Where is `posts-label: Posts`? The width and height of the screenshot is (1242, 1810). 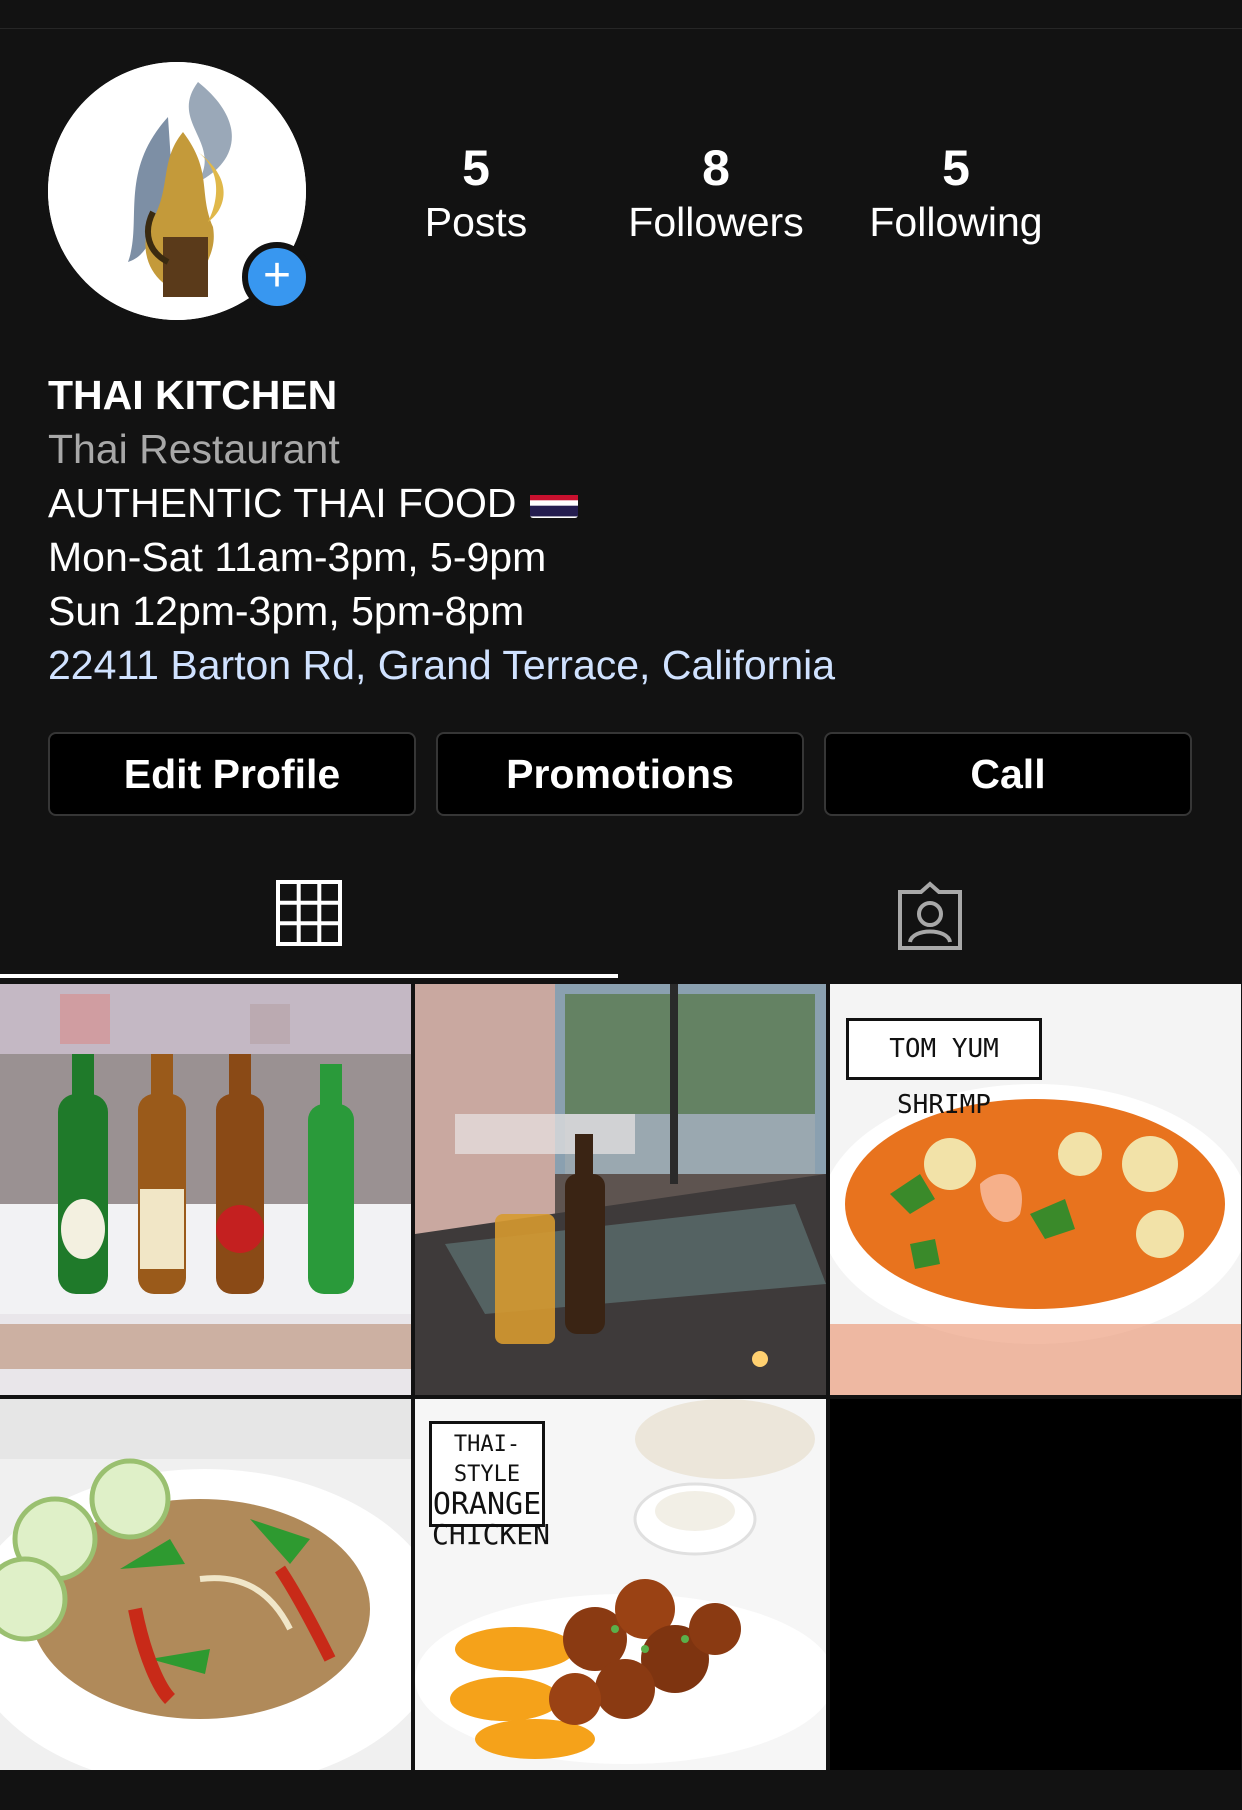
posts-label: Posts is located at coordinates (476, 222).